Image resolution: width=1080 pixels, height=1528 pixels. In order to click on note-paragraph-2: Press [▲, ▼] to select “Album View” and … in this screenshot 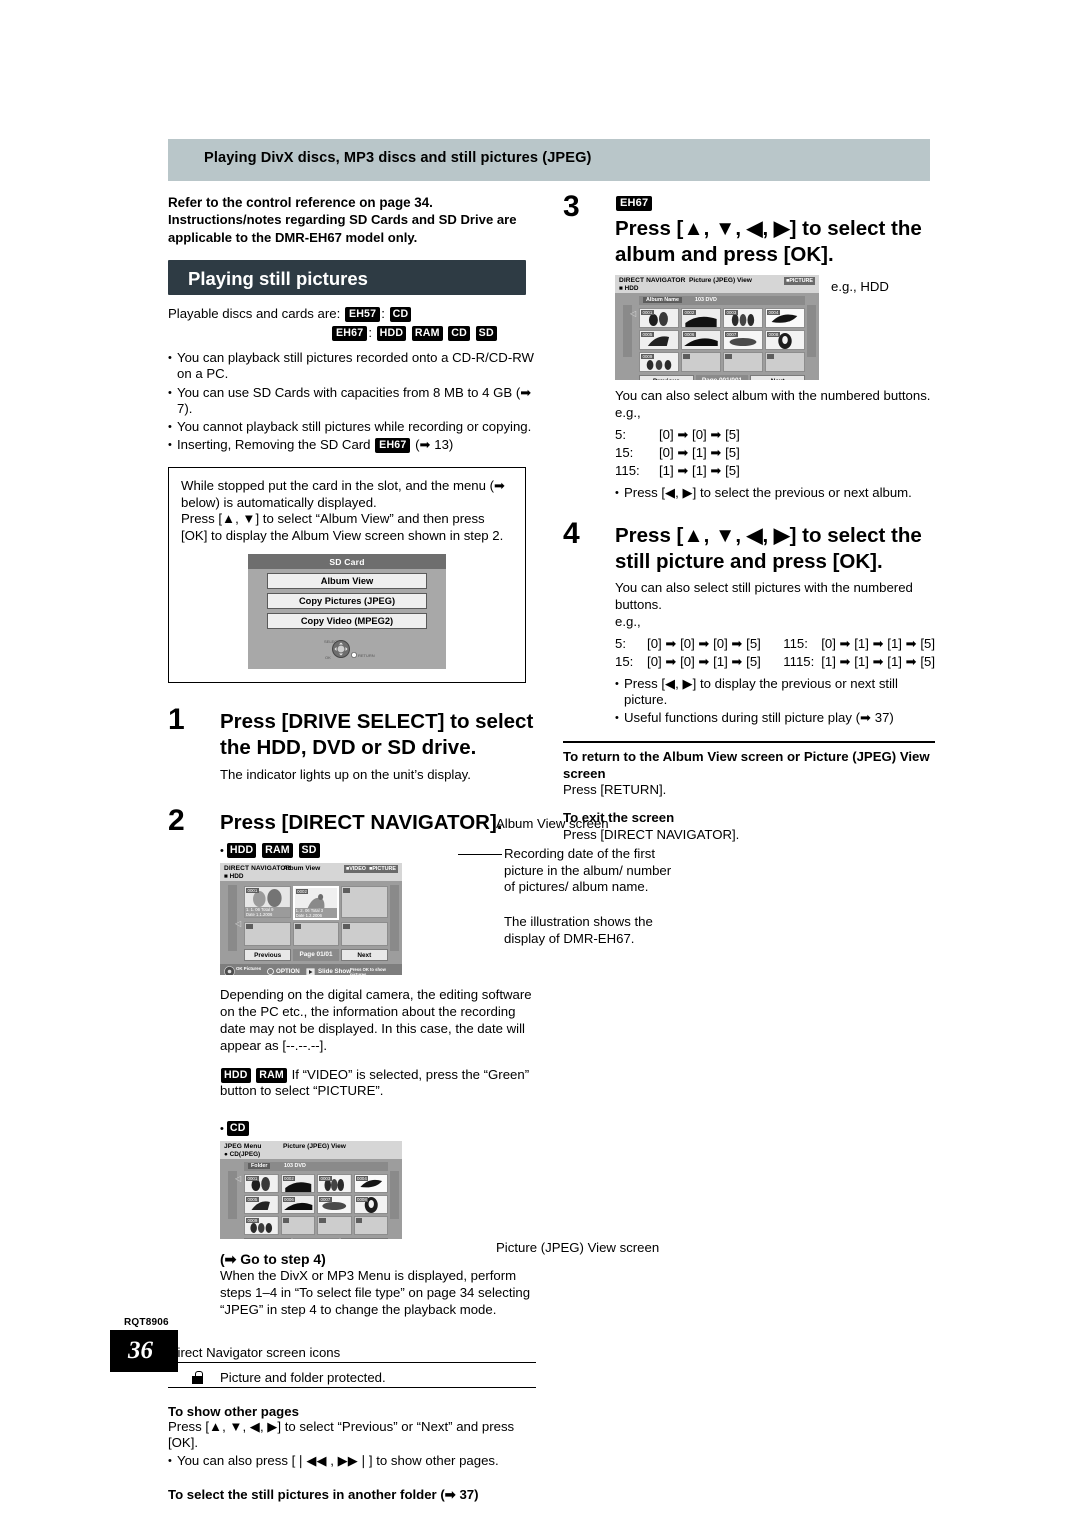, I will do `click(342, 527)`.